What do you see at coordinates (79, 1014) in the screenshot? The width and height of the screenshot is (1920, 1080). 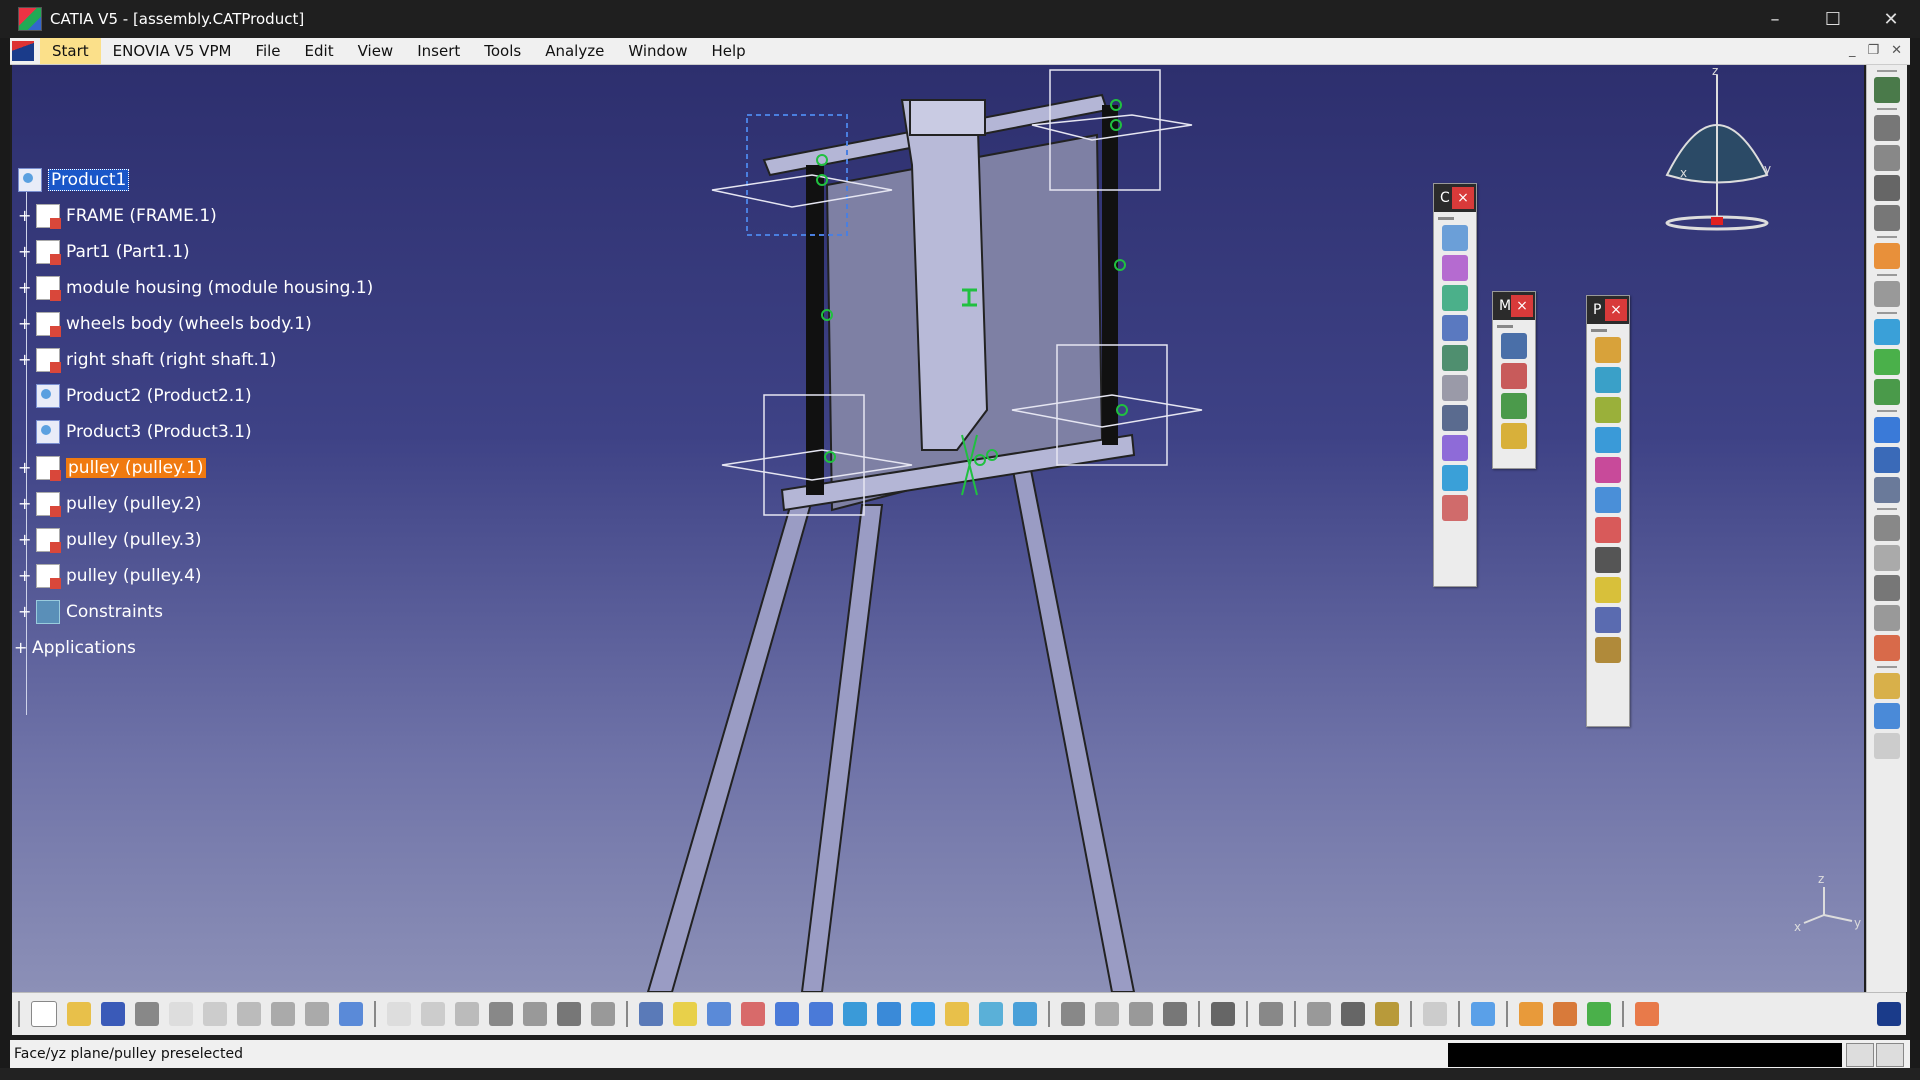 I see `open-file-icon` at bounding box center [79, 1014].